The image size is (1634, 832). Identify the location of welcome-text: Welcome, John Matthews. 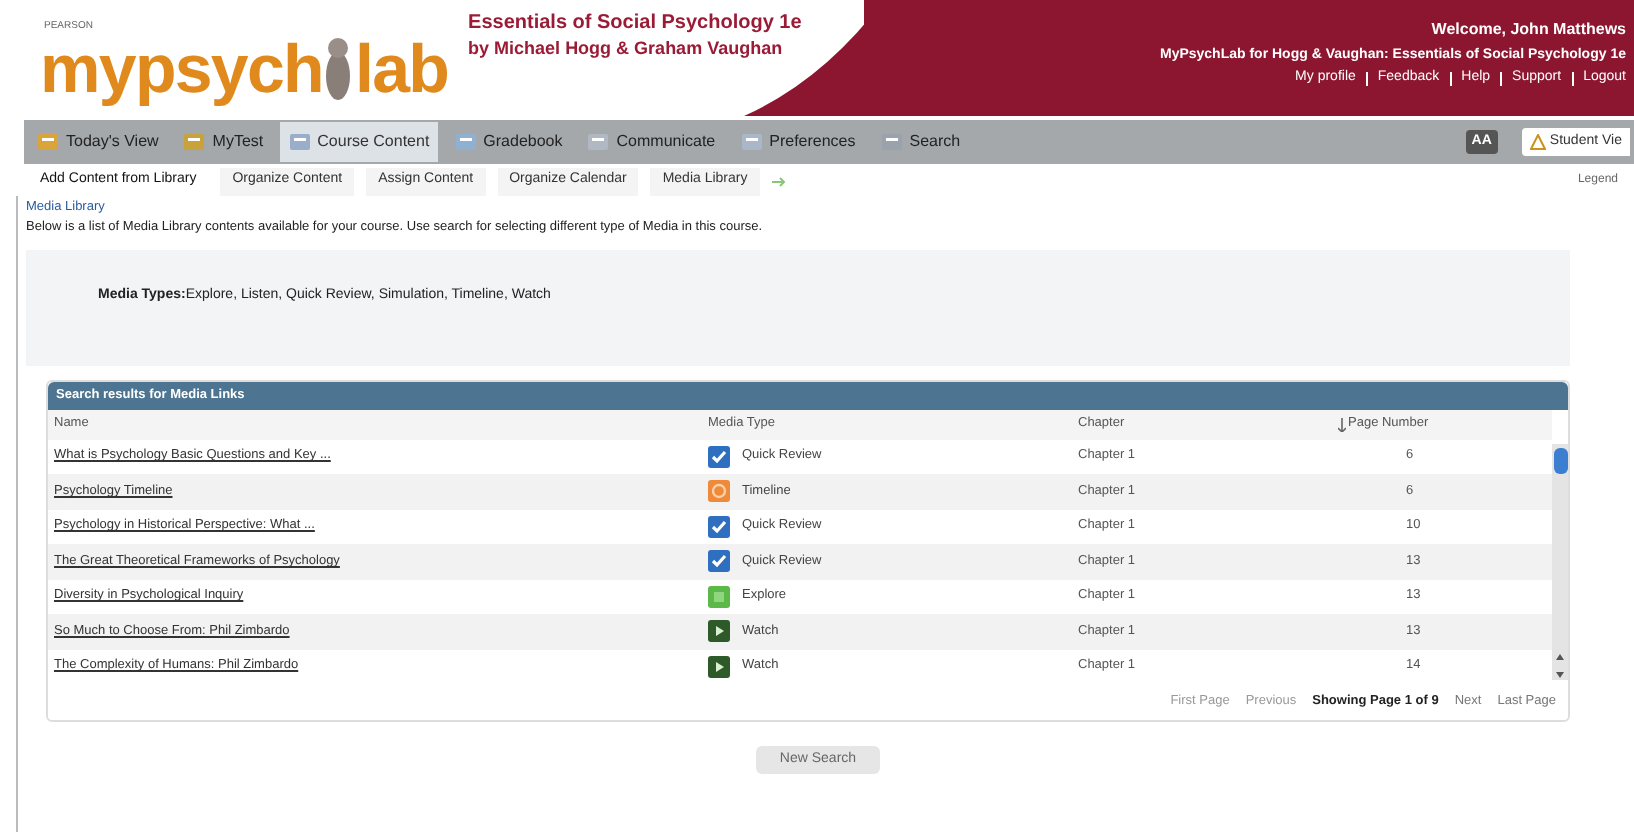
(1528, 30).